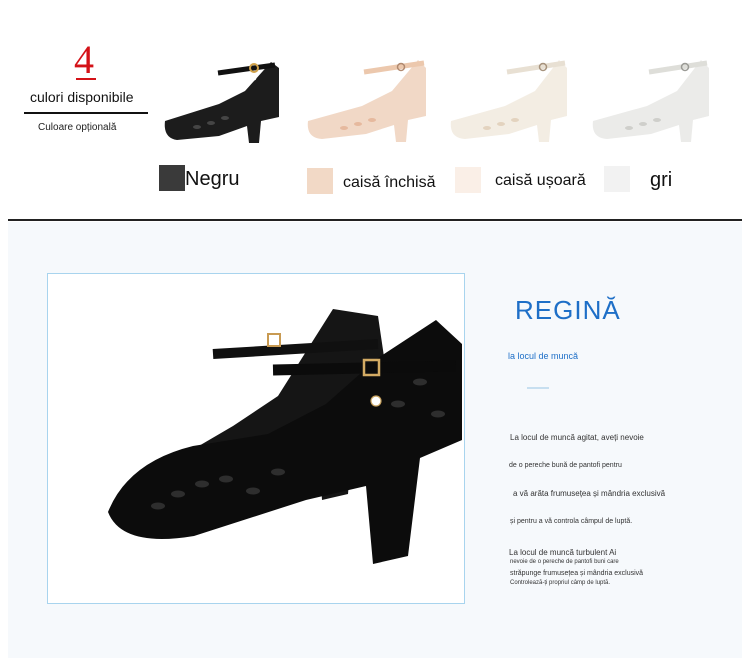  What do you see at coordinates (746, 329) in the screenshot?
I see `page-margin-right` at bounding box center [746, 329].